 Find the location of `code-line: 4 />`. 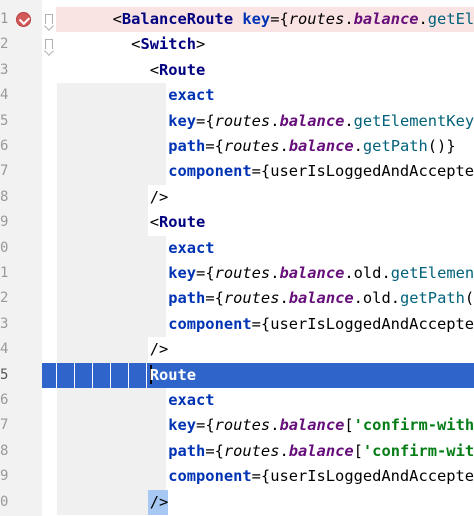

code-line: 4 /> is located at coordinates (237, 350).